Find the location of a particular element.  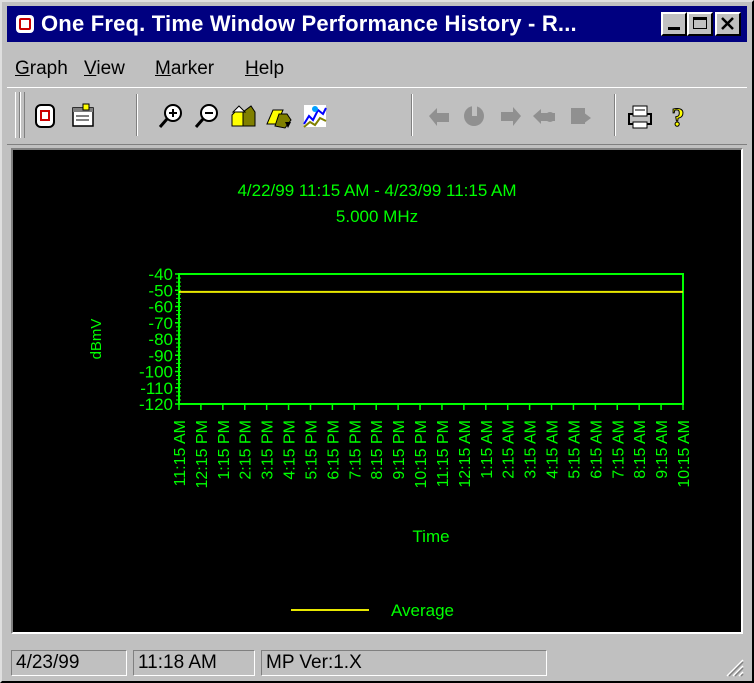

status-time: 11:18 AM is located at coordinates (194, 663).